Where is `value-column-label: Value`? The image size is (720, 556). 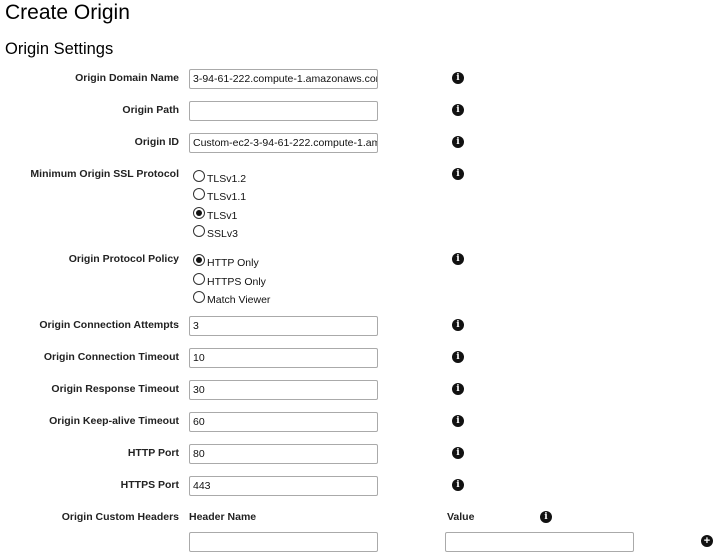
value-column-label: Value is located at coordinates (461, 517).